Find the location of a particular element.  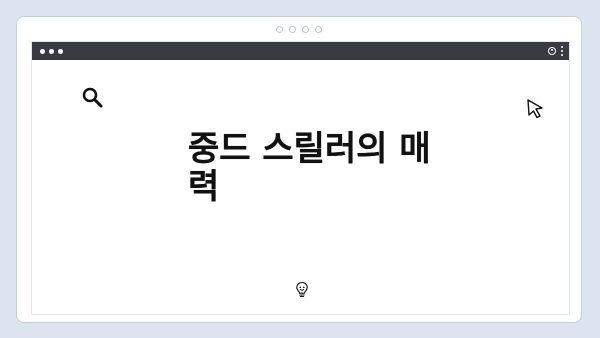

more-vertical-icon is located at coordinates (562, 51).